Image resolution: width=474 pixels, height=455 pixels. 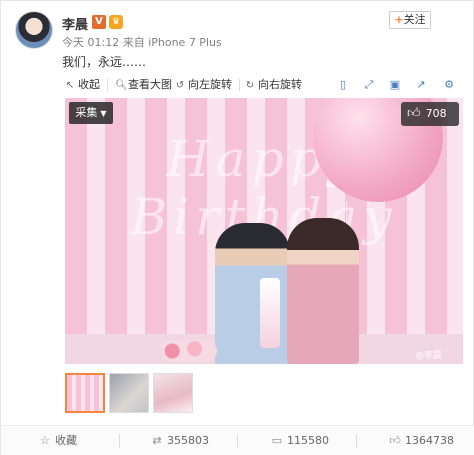 I want to click on member-crown-icon: ♛, so click(x=116, y=22).